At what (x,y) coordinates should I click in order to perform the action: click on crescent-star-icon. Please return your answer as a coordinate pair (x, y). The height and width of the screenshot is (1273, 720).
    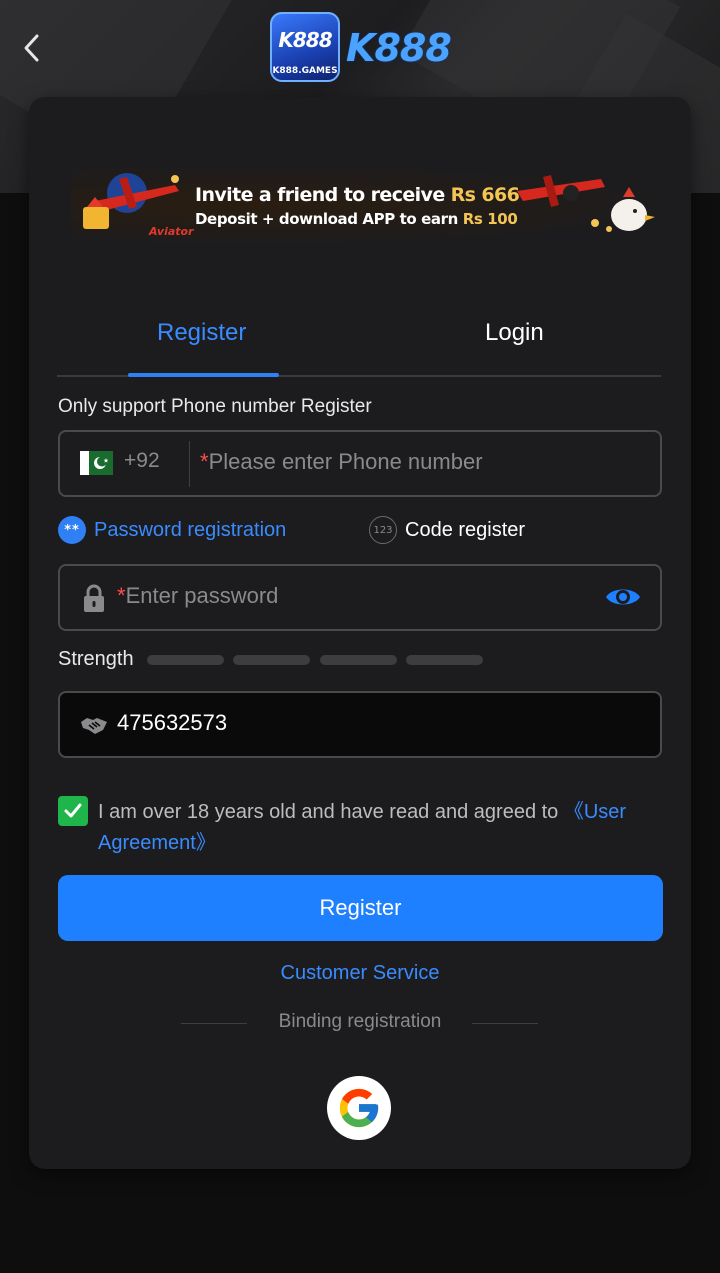
    Looking at the image, I should click on (101, 462).